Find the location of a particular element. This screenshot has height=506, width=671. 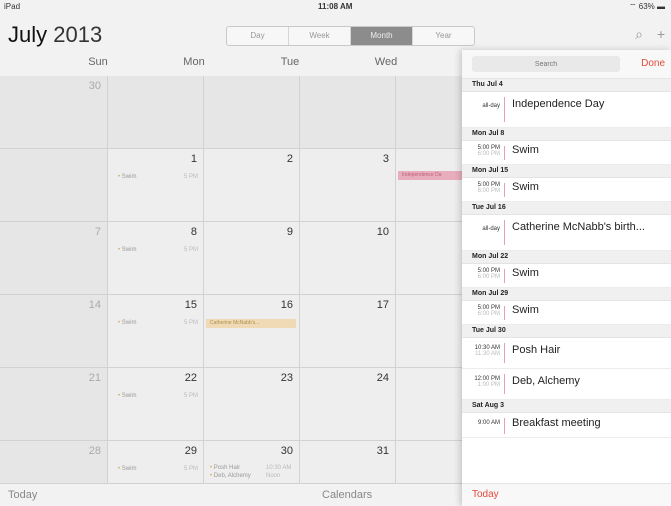

event-title: Deb, Alchemy is located at coordinates (546, 381).